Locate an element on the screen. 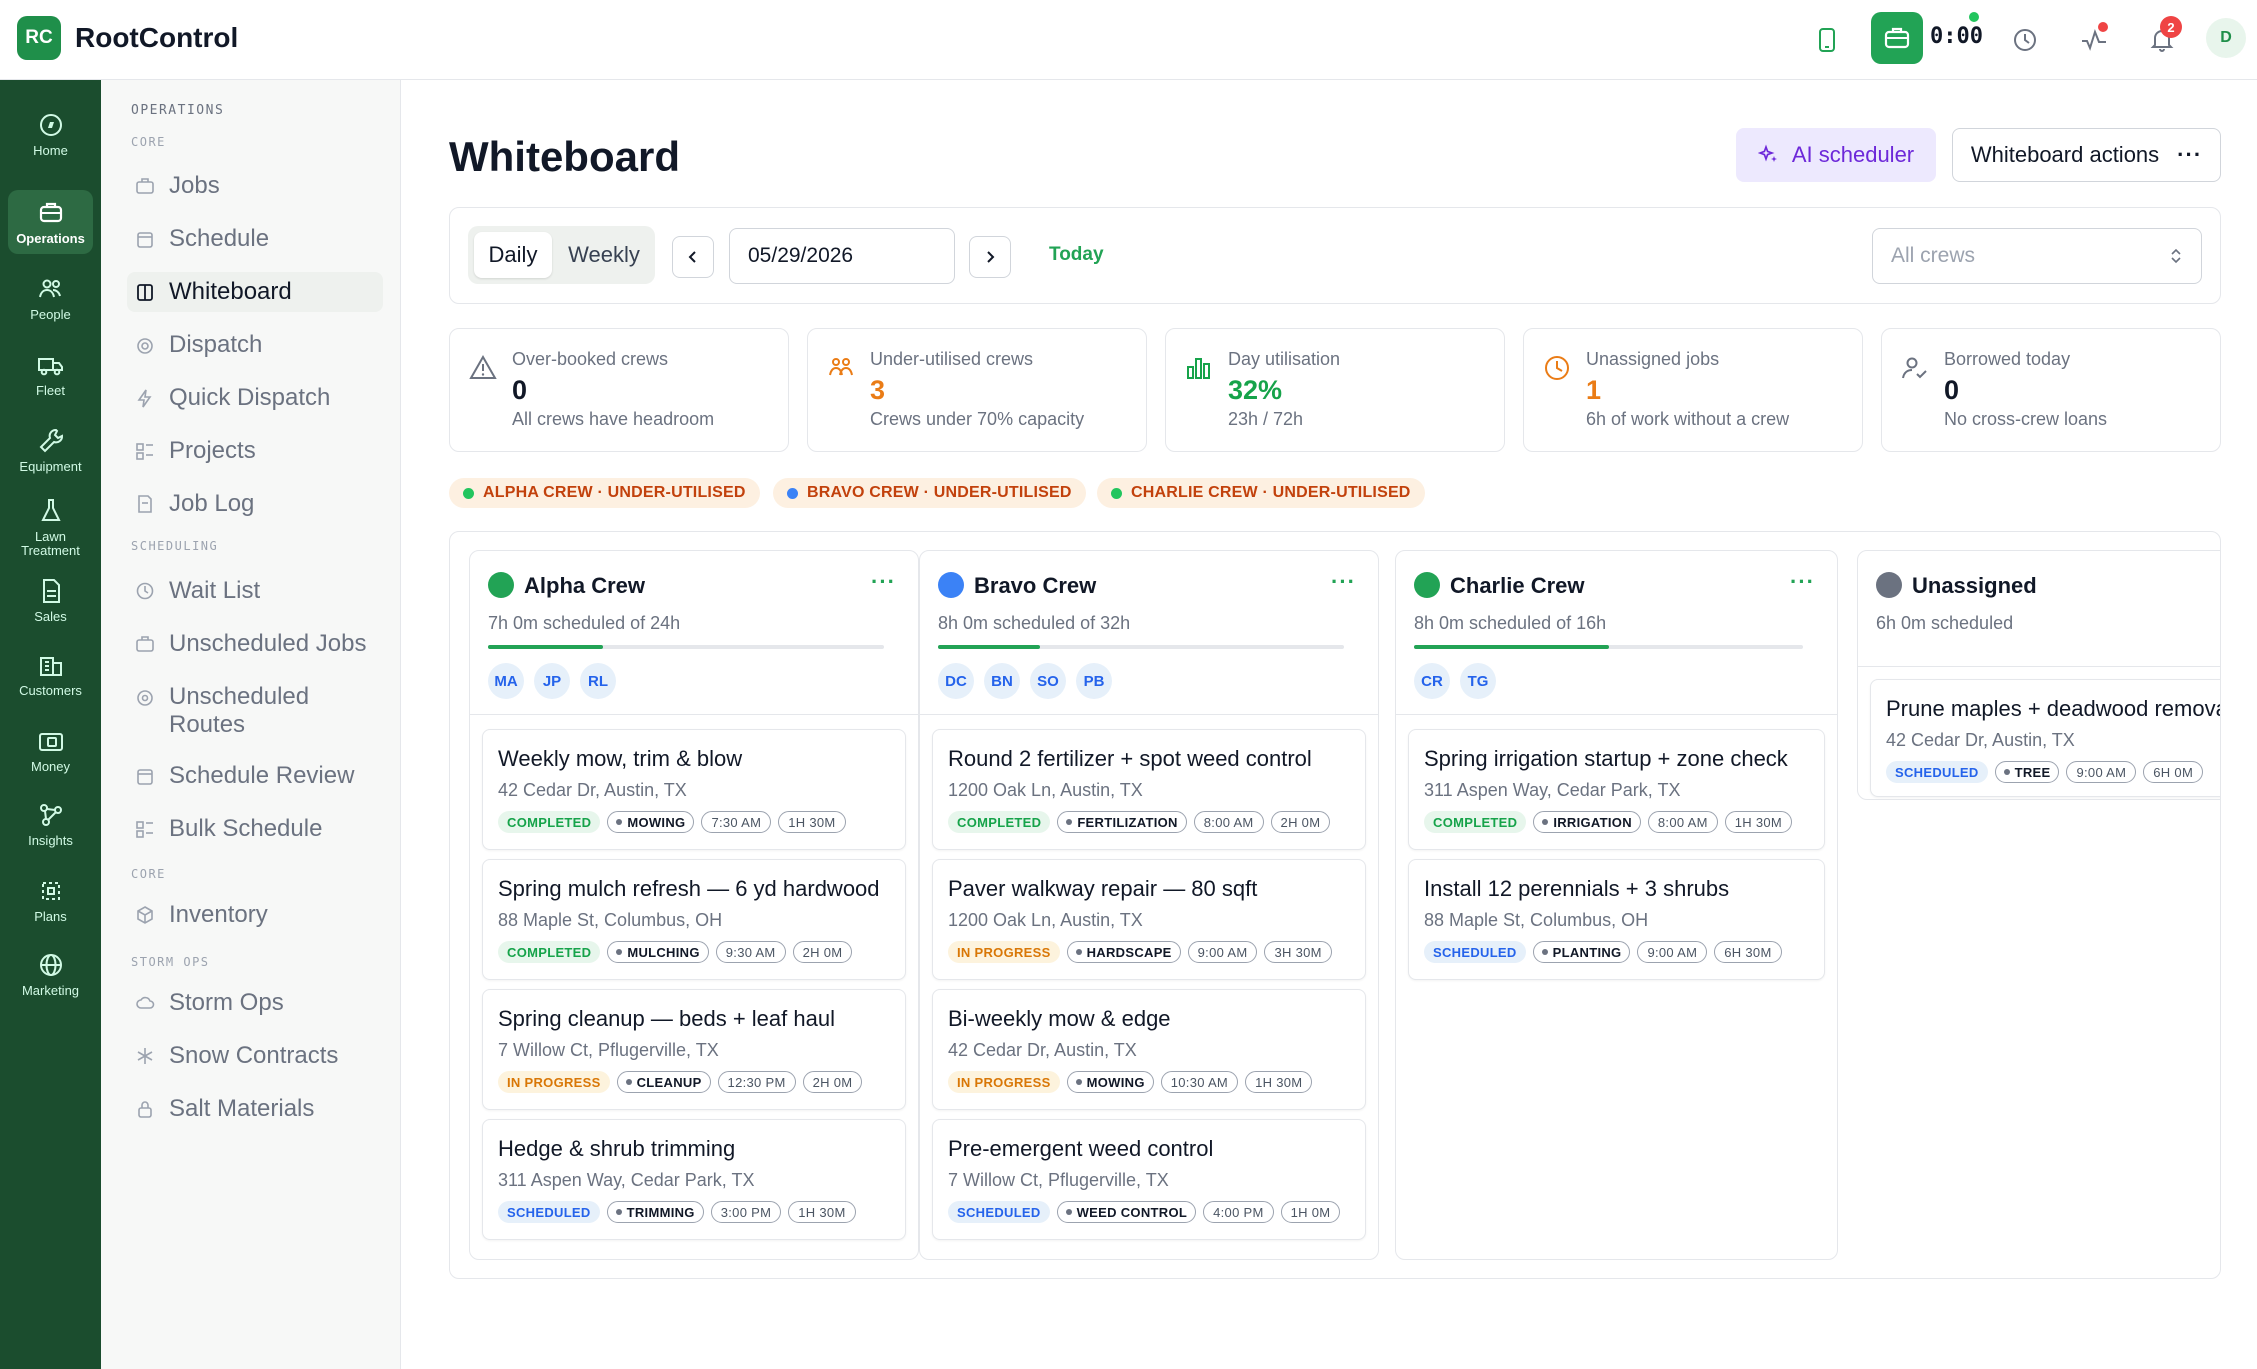 The image size is (2257, 1369). sidebar-item-schedule-review: Schedule Review is located at coordinates (255, 776).